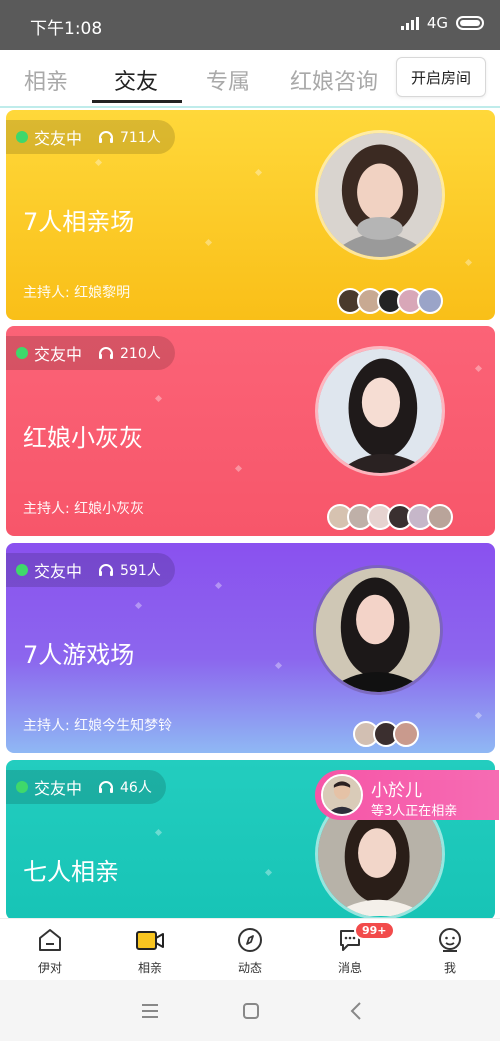  I want to click on toast-user-avatar, so click(342, 795).